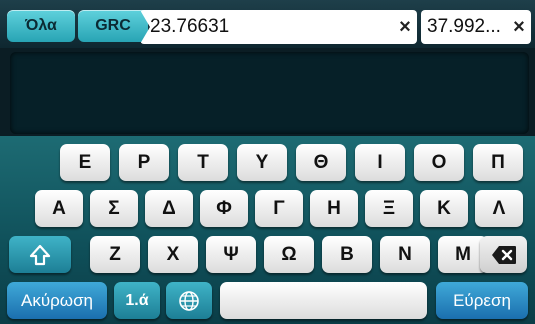 The height and width of the screenshot is (324, 535). What do you see at coordinates (144, 162) in the screenshot?
I see `key-rho: Ρ` at bounding box center [144, 162].